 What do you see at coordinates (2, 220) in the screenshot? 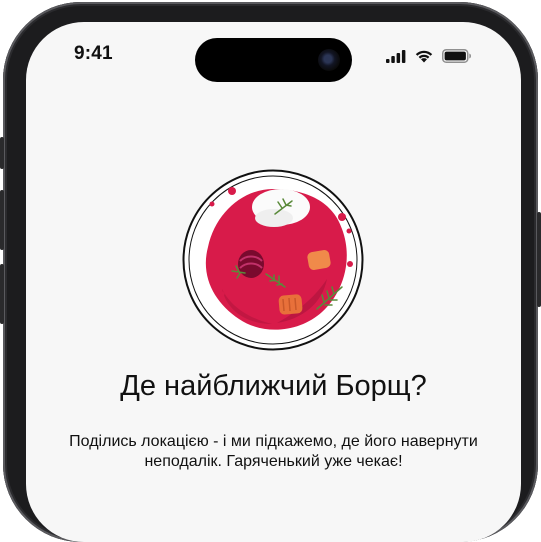
I see `volume-up-button` at bounding box center [2, 220].